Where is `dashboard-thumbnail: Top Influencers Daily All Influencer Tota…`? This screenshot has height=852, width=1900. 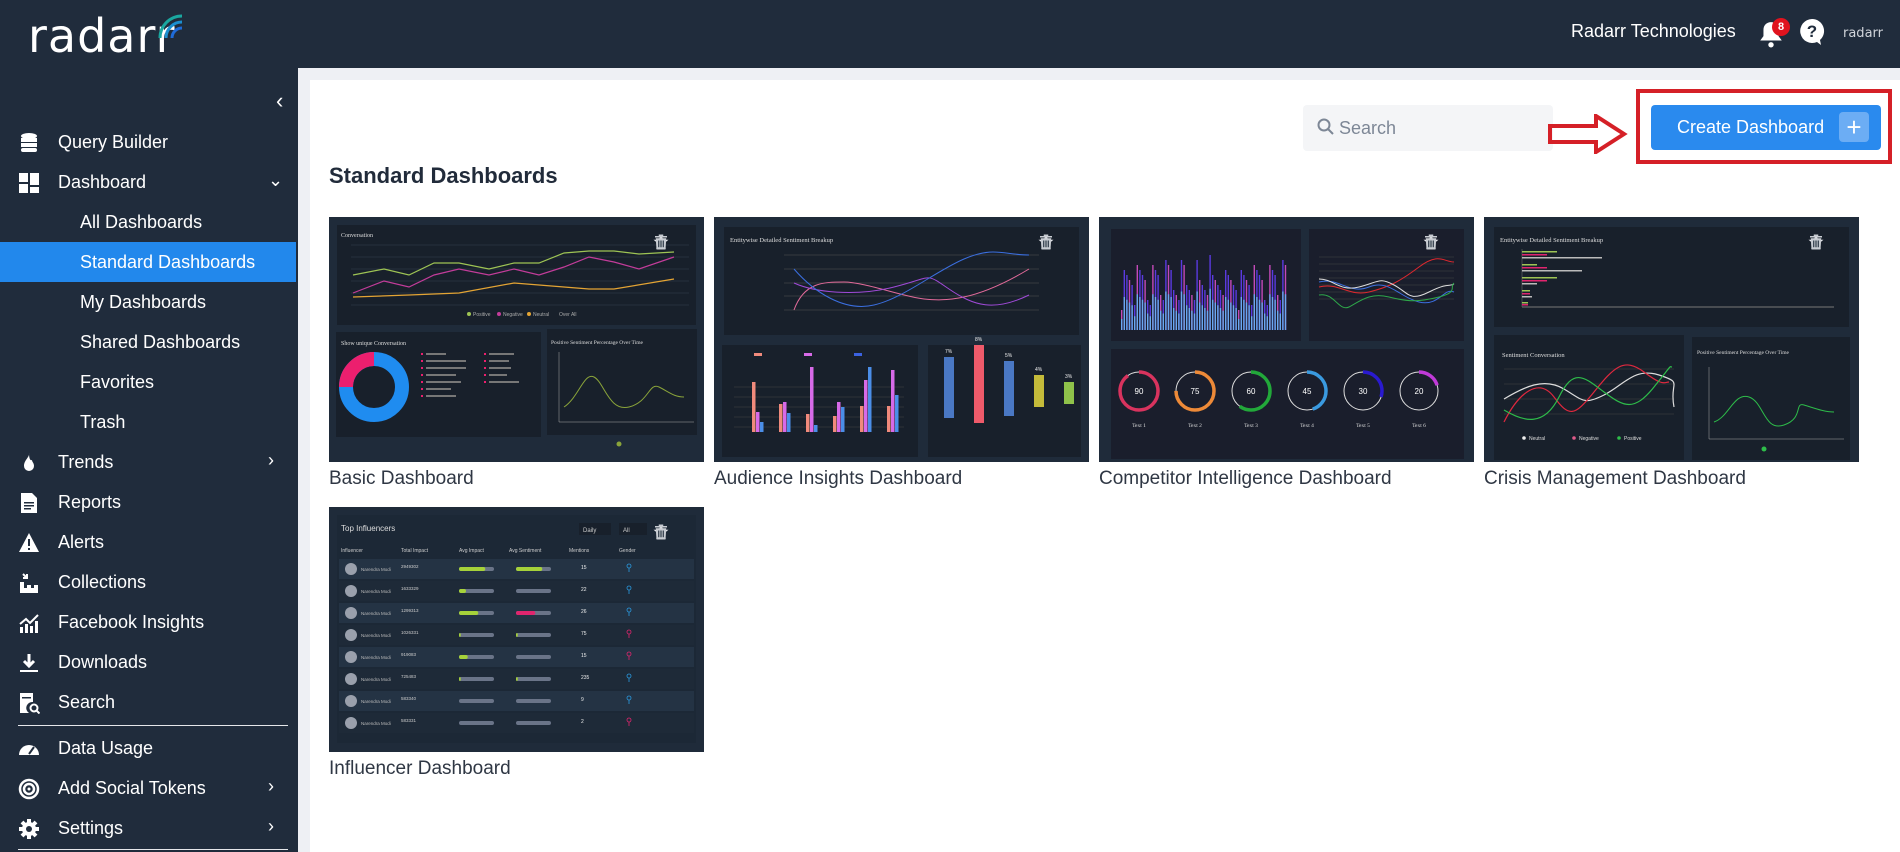 dashboard-thumbnail: Top Influencers Daily All Influencer Tota… is located at coordinates (516, 629).